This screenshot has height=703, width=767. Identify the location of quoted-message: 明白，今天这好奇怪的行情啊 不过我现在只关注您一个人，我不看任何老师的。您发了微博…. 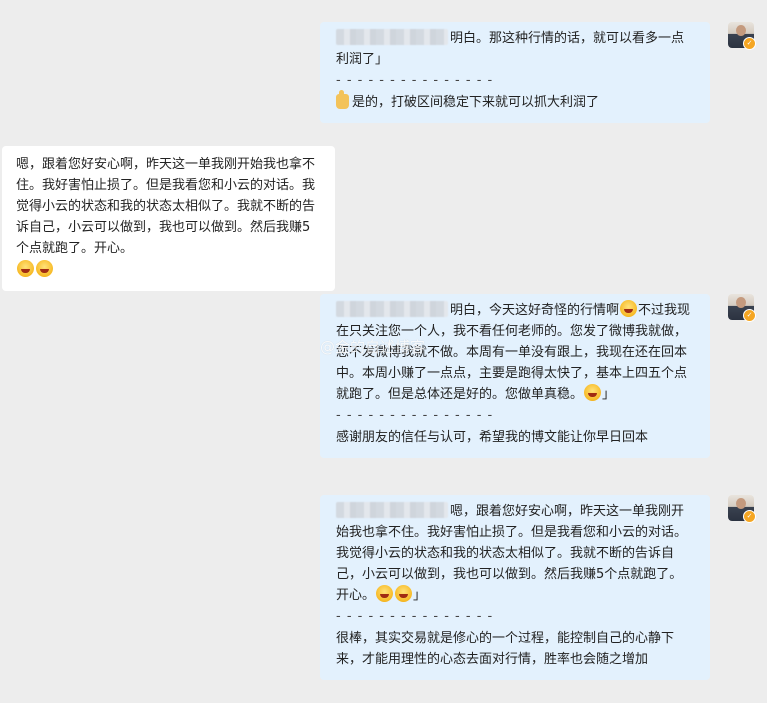
(515, 352).